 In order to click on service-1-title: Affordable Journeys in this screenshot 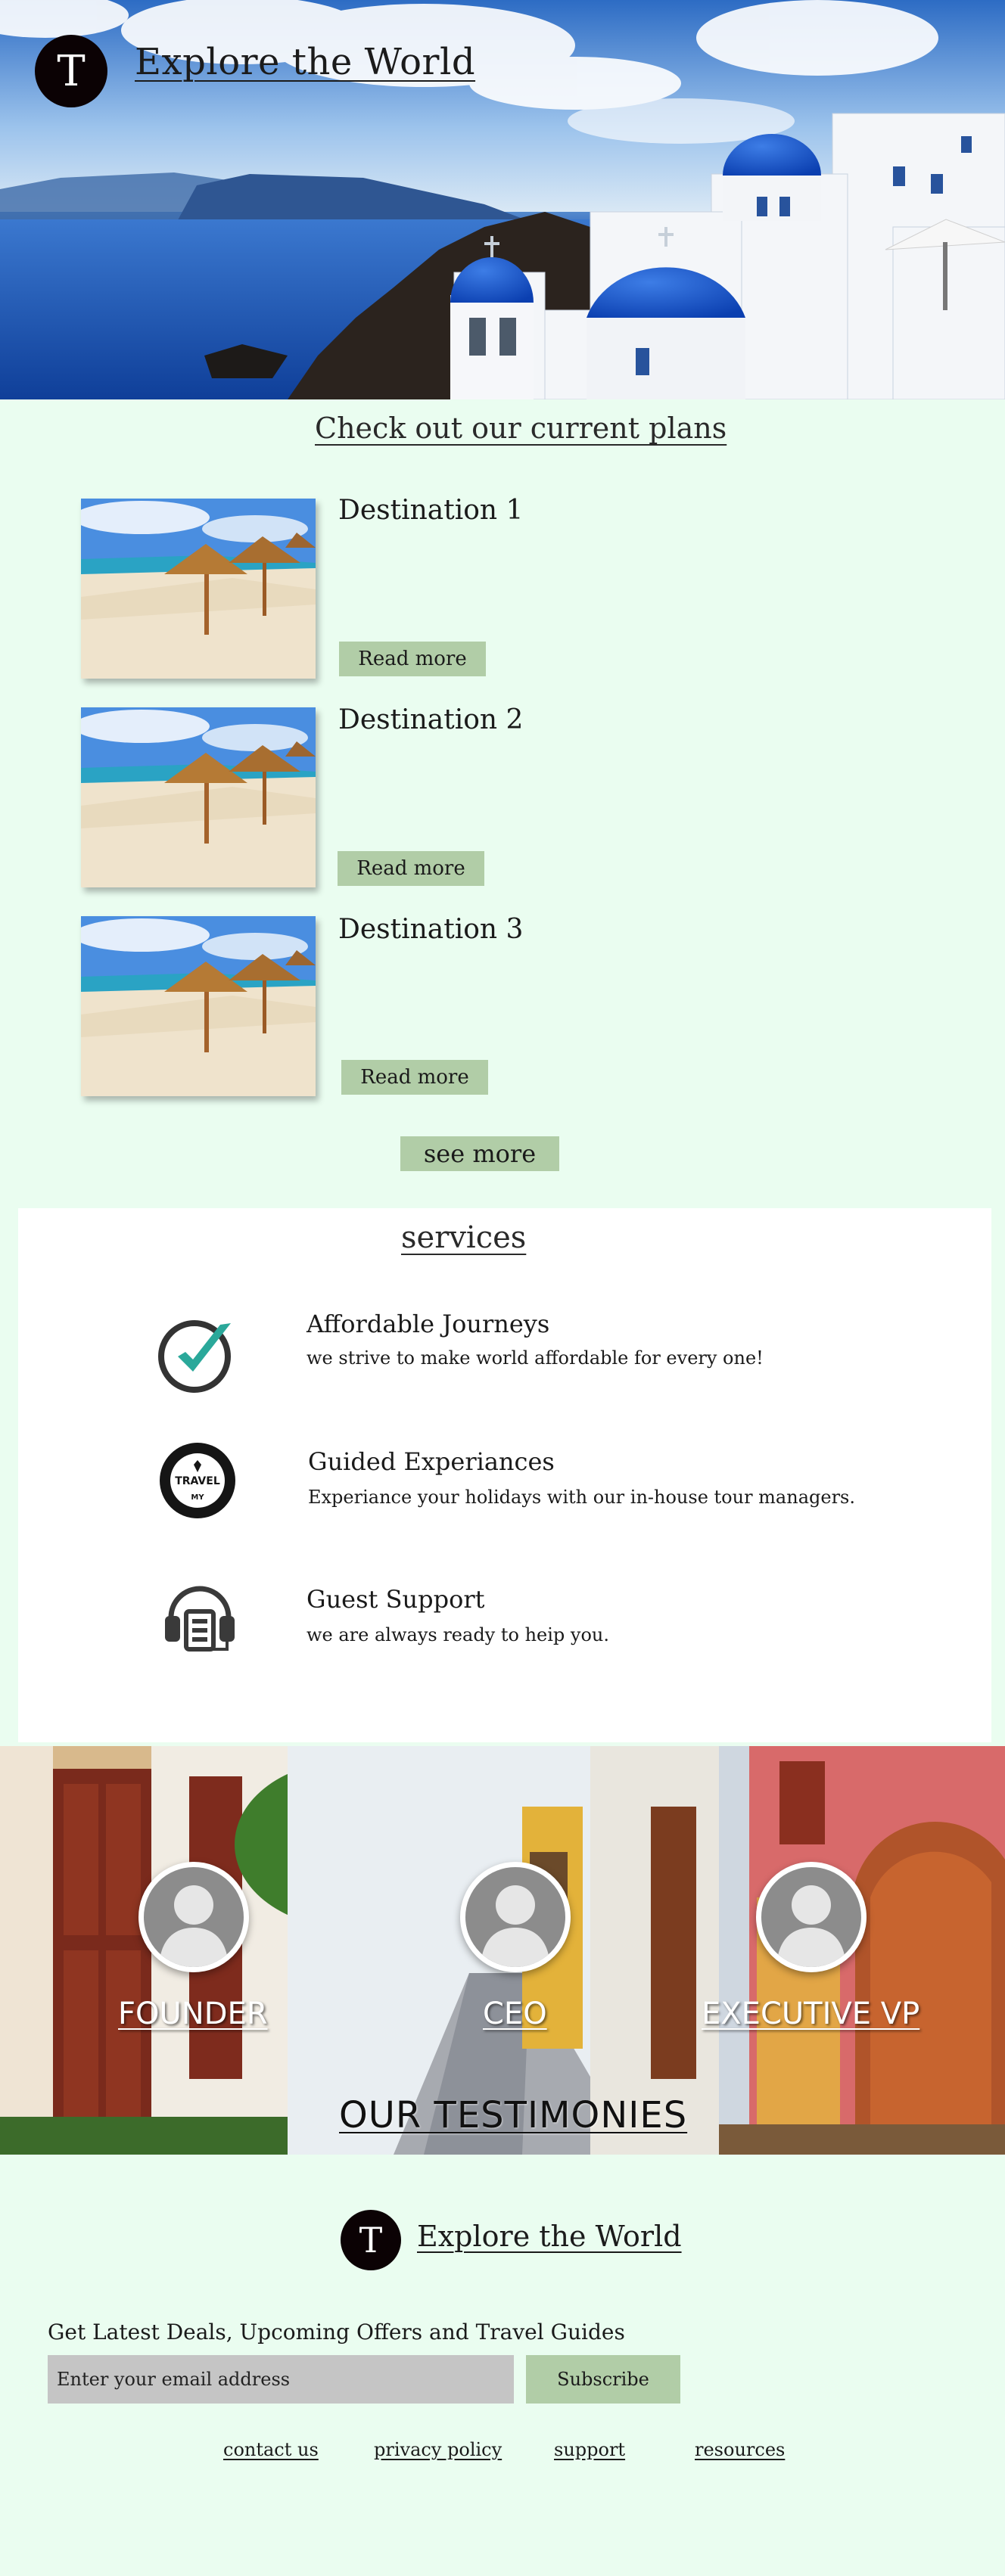, I will do `click(428, 1324)`.